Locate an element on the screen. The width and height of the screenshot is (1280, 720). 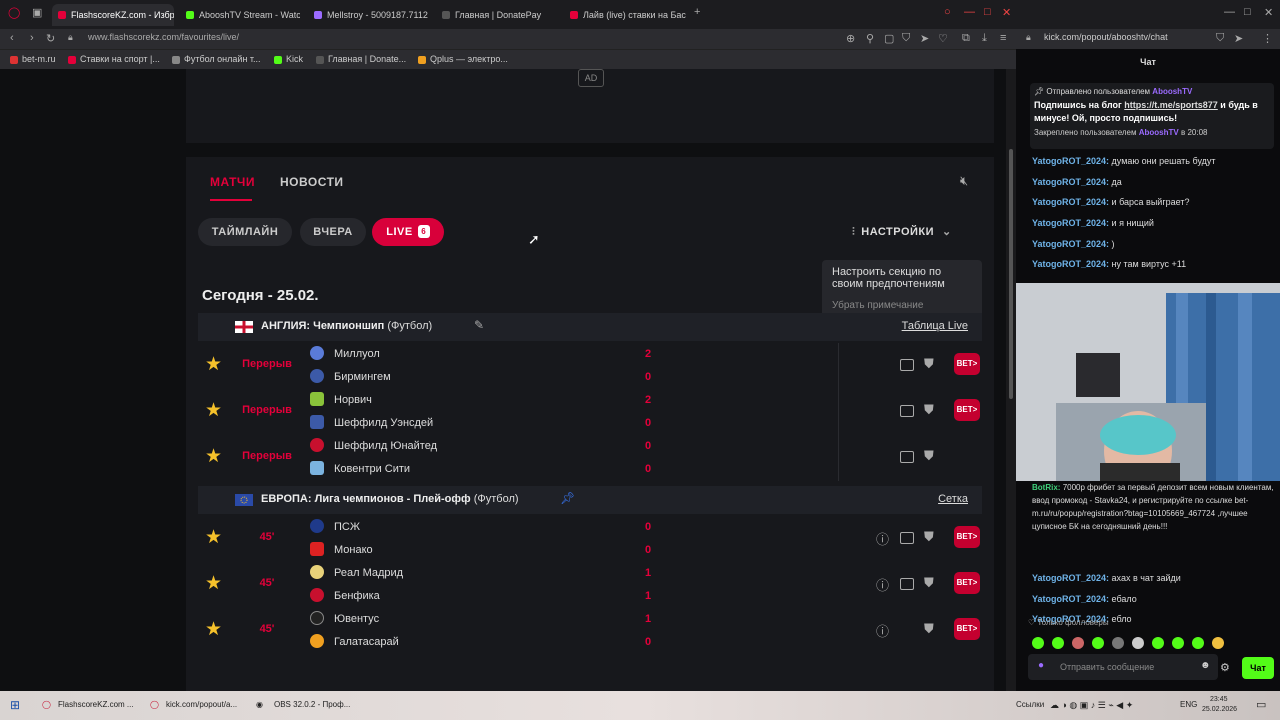
links-label: Ссылки is located at coordinates (1030, 704).